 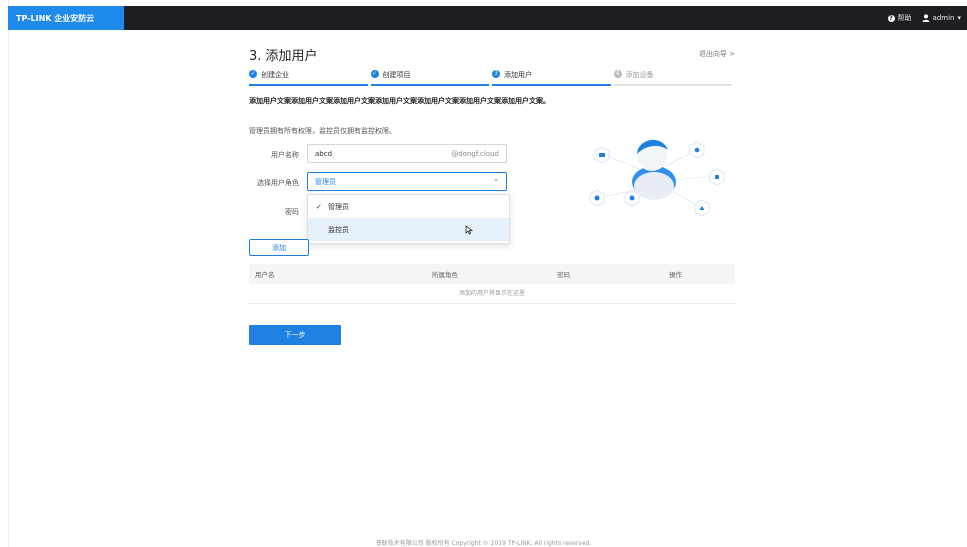 I want to click on page-title: 3. 添加用户, so click(x=283, y=56).